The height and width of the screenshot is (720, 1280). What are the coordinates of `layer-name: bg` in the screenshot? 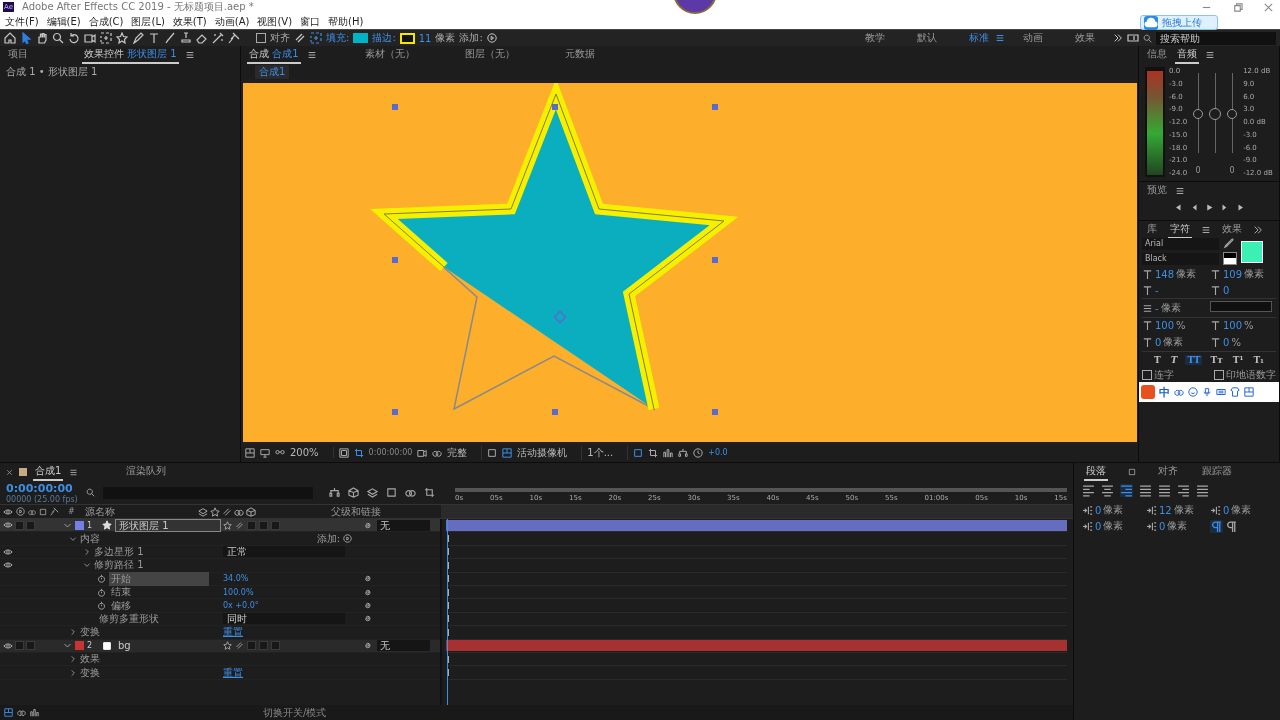 It's located at (124, 646).